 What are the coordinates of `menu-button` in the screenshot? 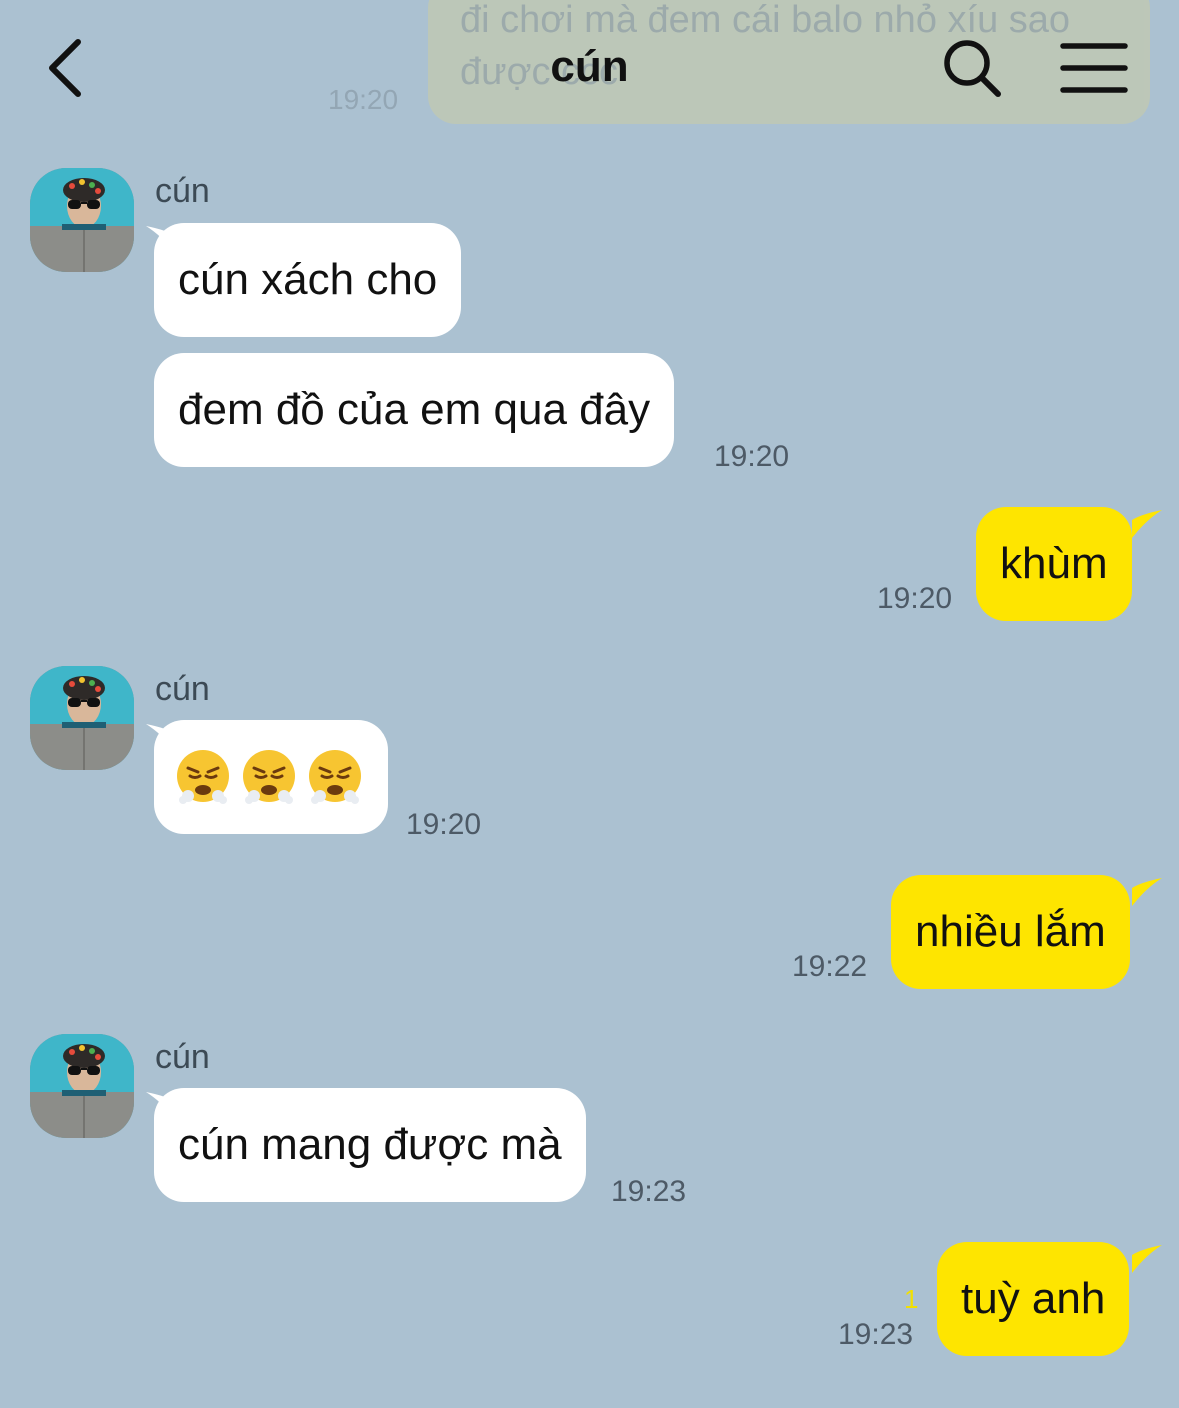 It's located at (1094, 68).